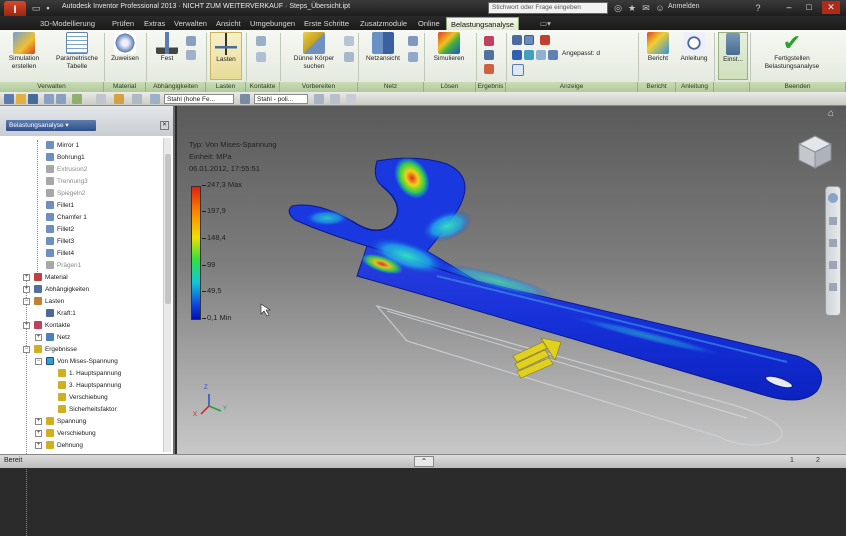 The height and width of the screenshot is (536, 846). I want to click on browser-item: Ergebnisse, so click(55, 350).